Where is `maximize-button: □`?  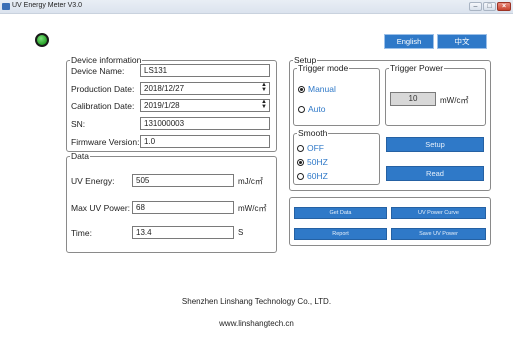 maximize-button: □ is located at coordinates (489, 6).